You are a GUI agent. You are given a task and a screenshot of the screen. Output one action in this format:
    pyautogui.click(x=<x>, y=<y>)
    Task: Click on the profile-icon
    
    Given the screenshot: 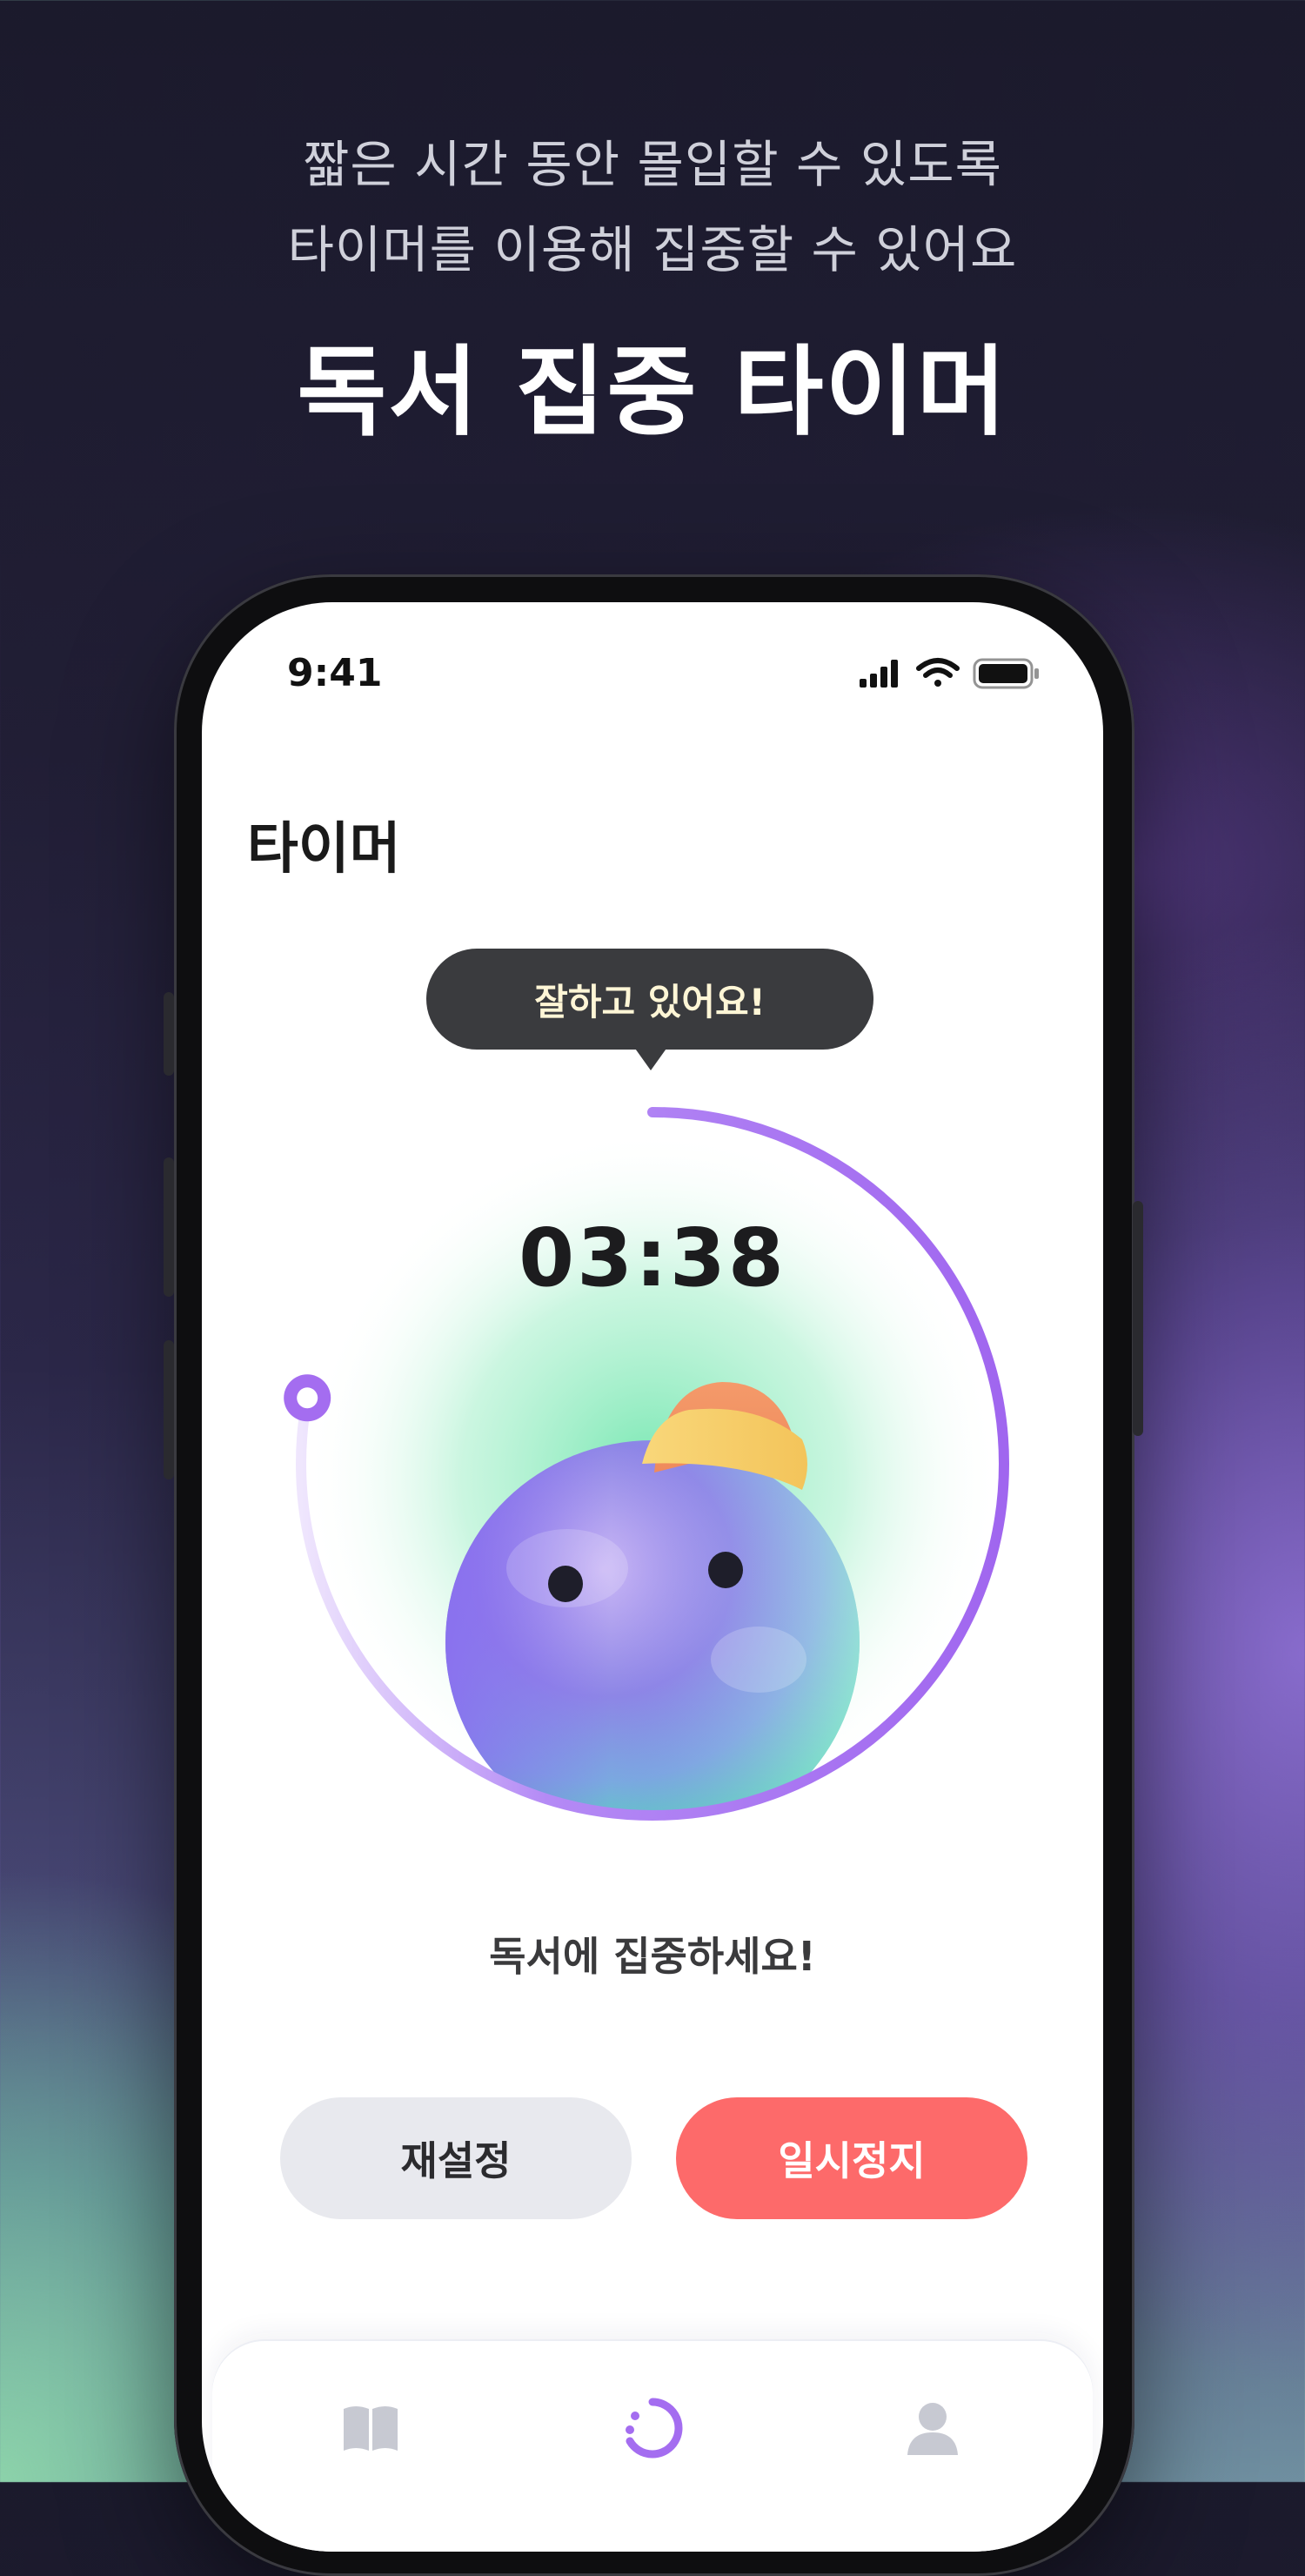 What is the action you would take?
    pyautogui.click(x=932, y=2429)
    